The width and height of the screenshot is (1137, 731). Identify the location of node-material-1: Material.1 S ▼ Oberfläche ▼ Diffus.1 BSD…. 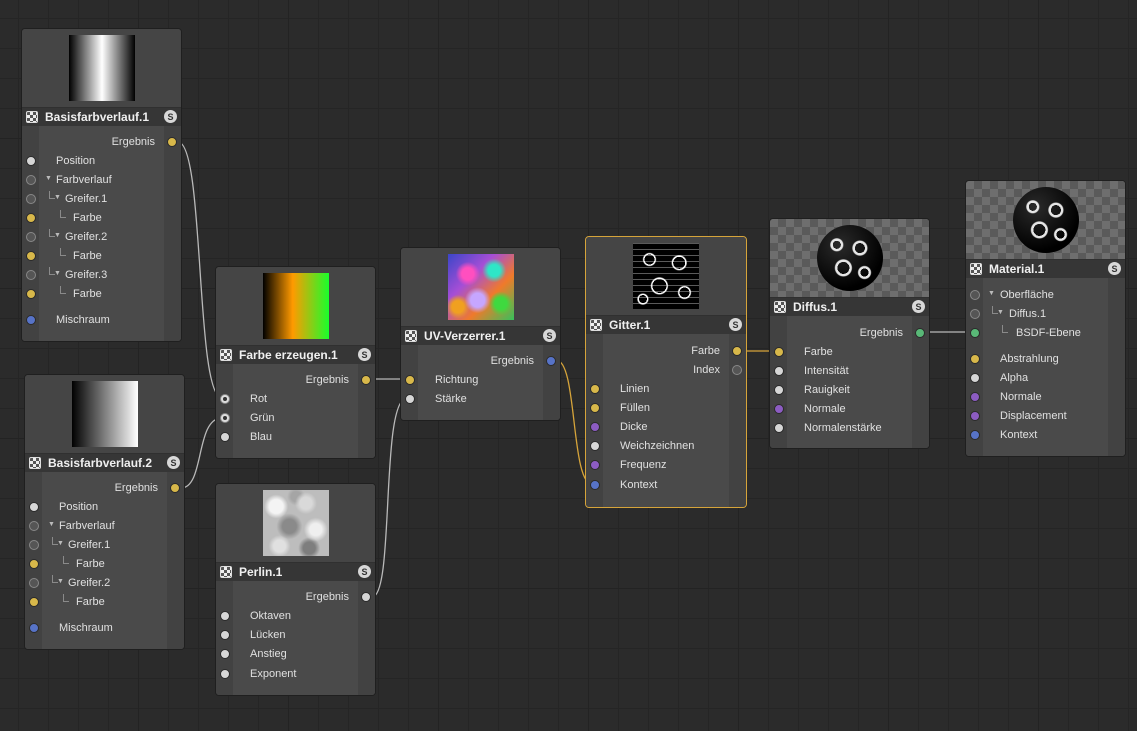
(1045, 318).